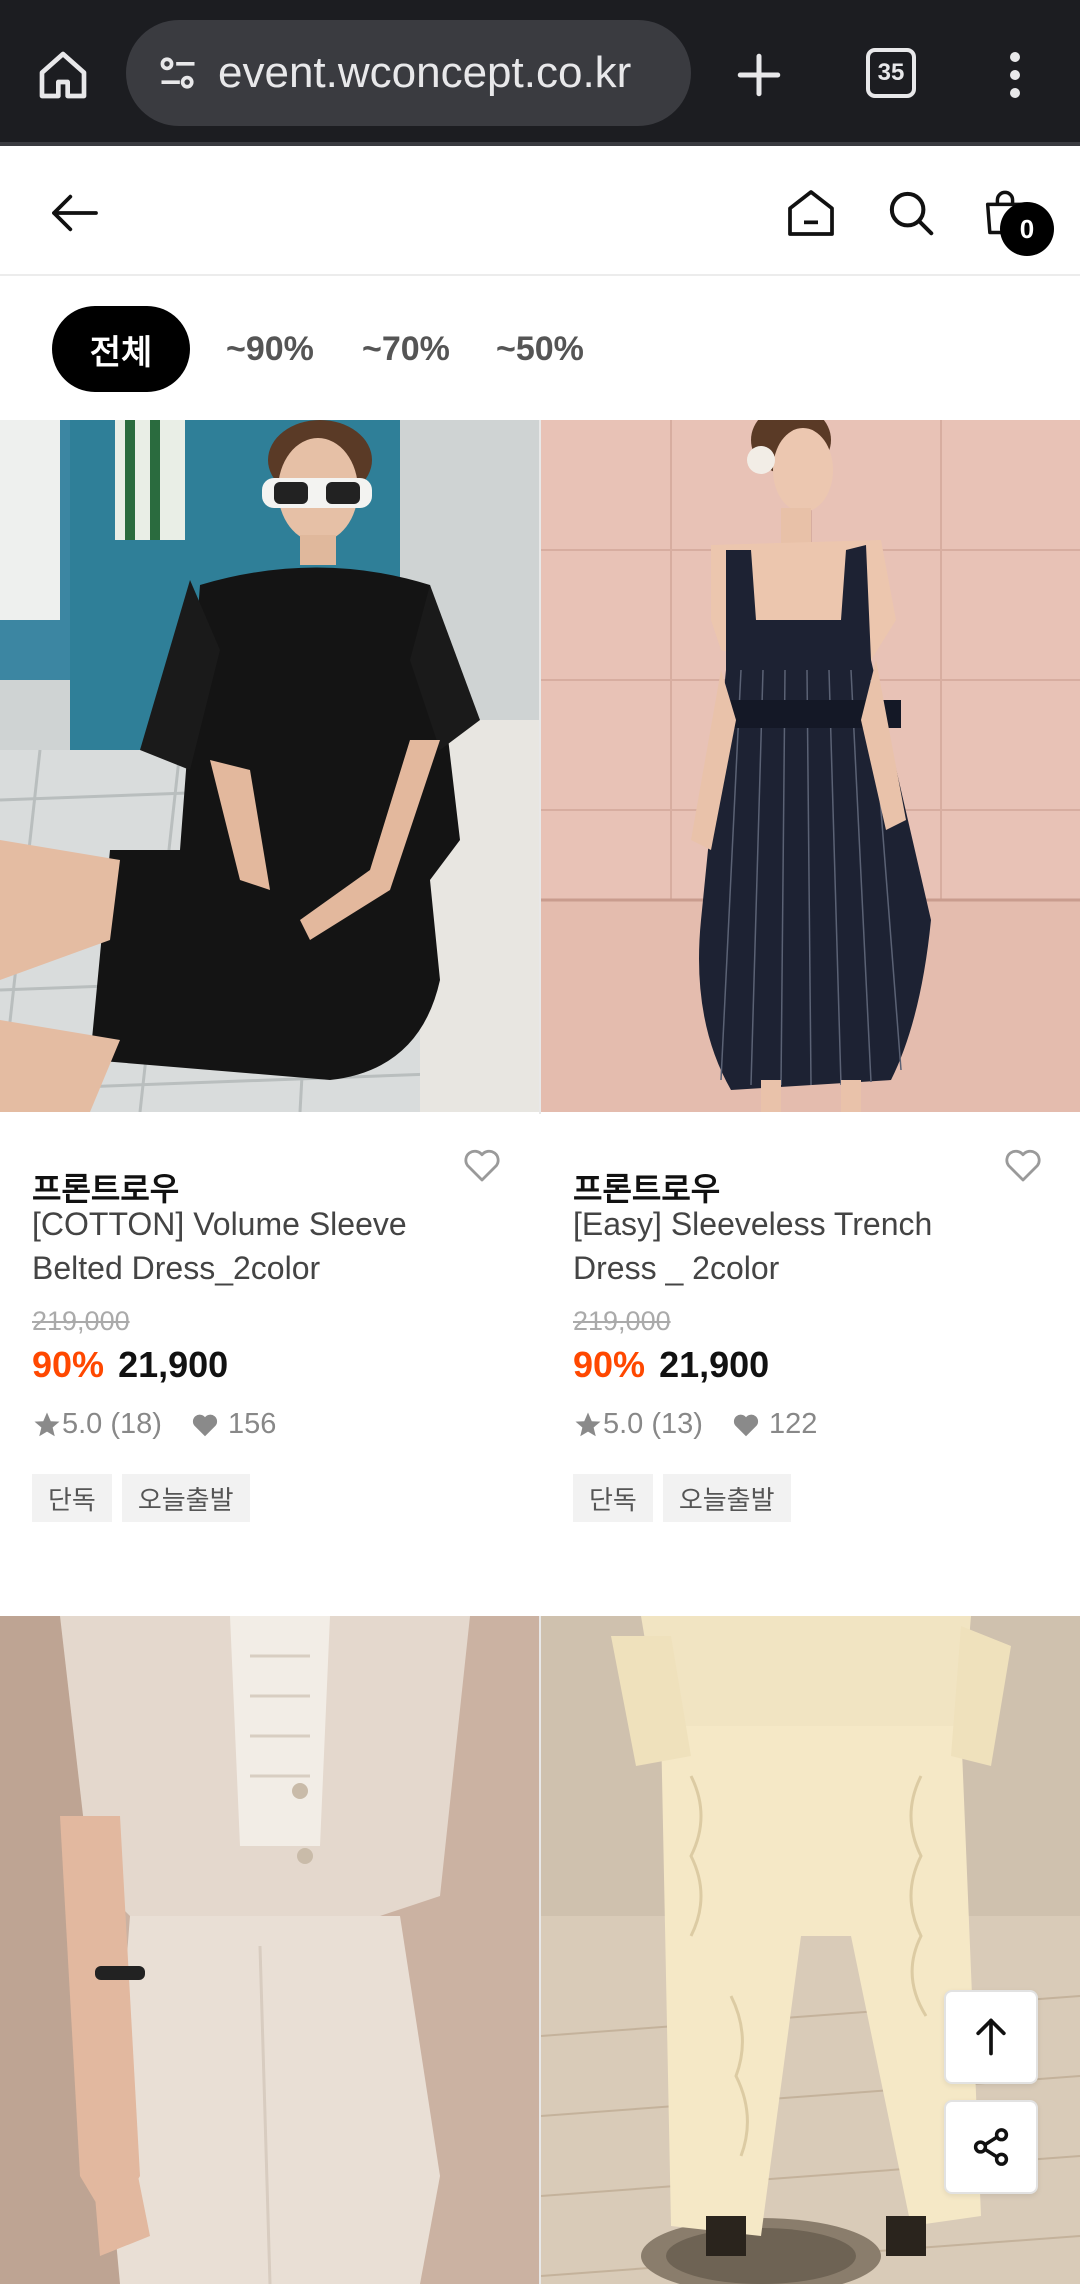  What do you see at coordinates (252, 1424) in the screenshot?
I see `like-count: 156` at bounding box center [252, 1424].